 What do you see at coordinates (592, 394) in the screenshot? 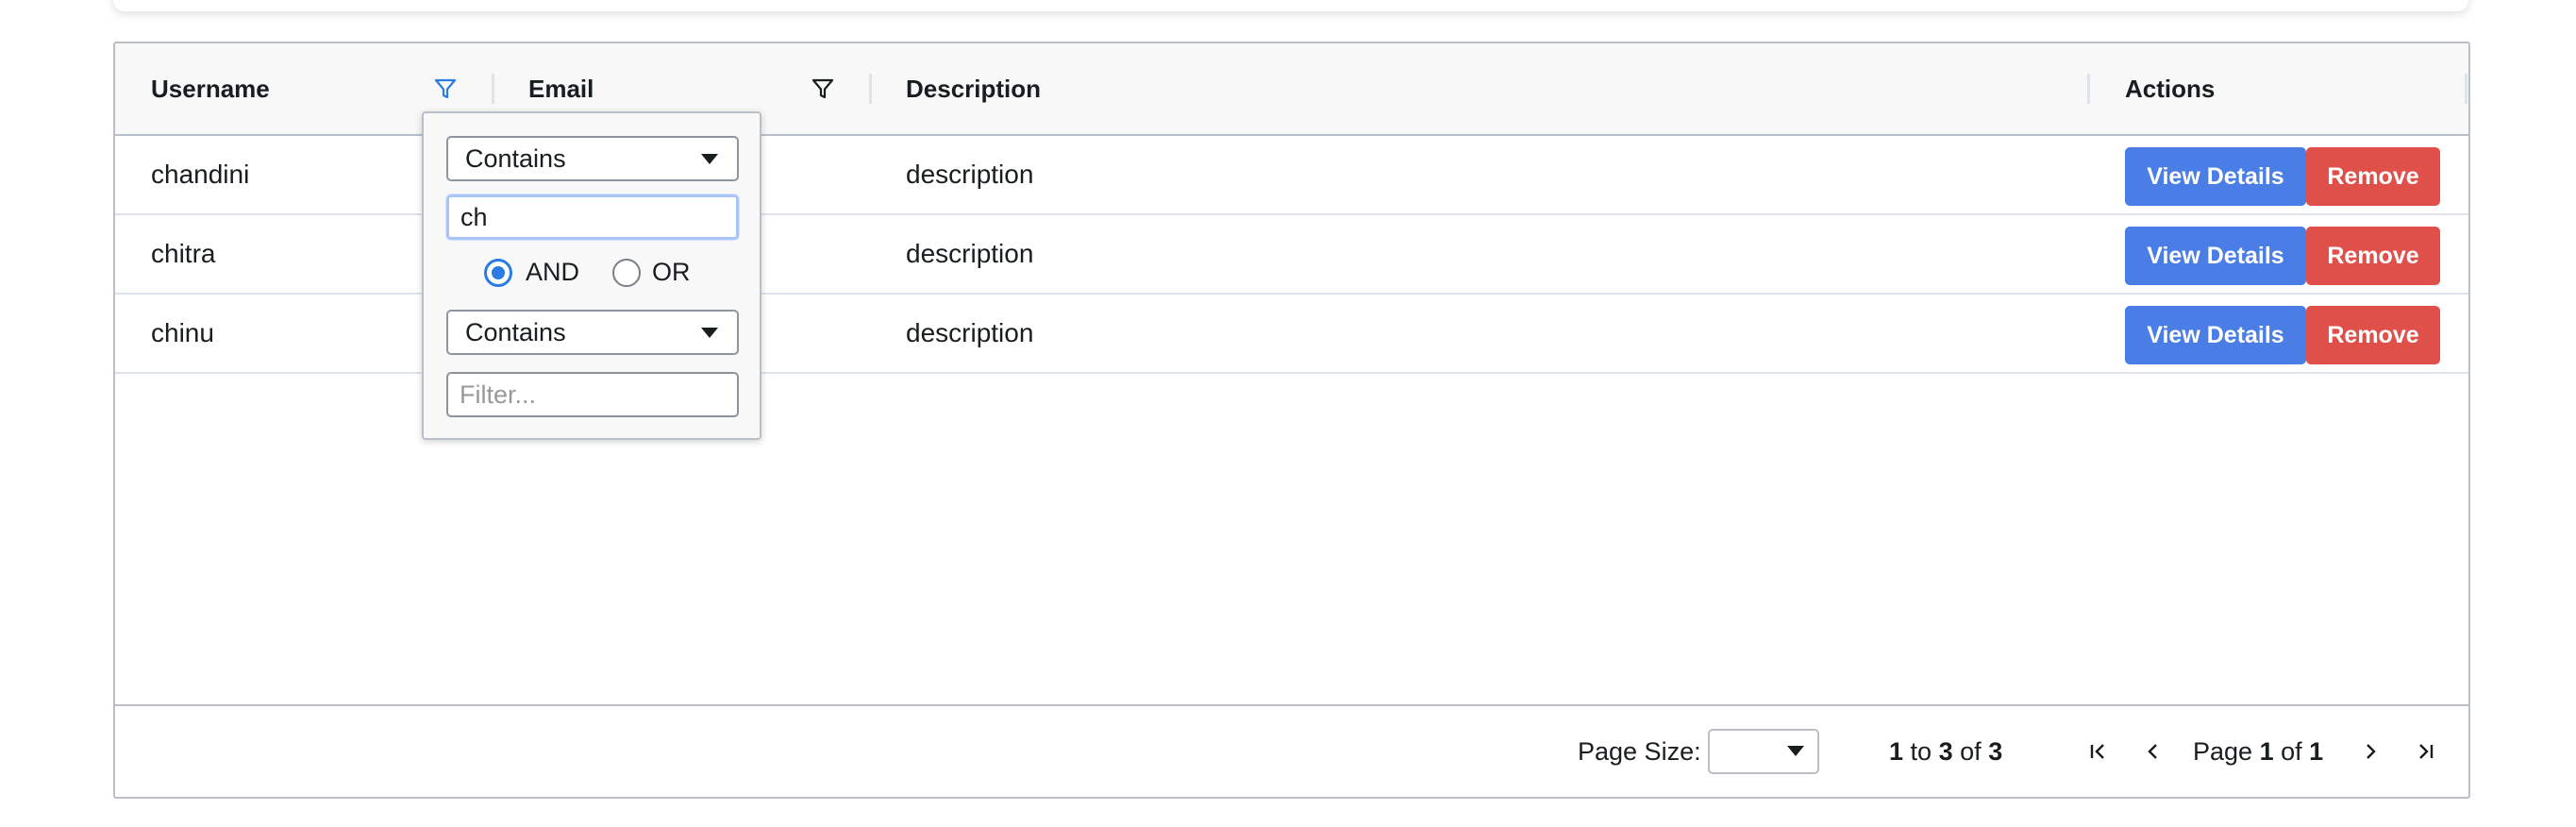
I see `filter-condition-2-input` at bounding box center [592, 394].